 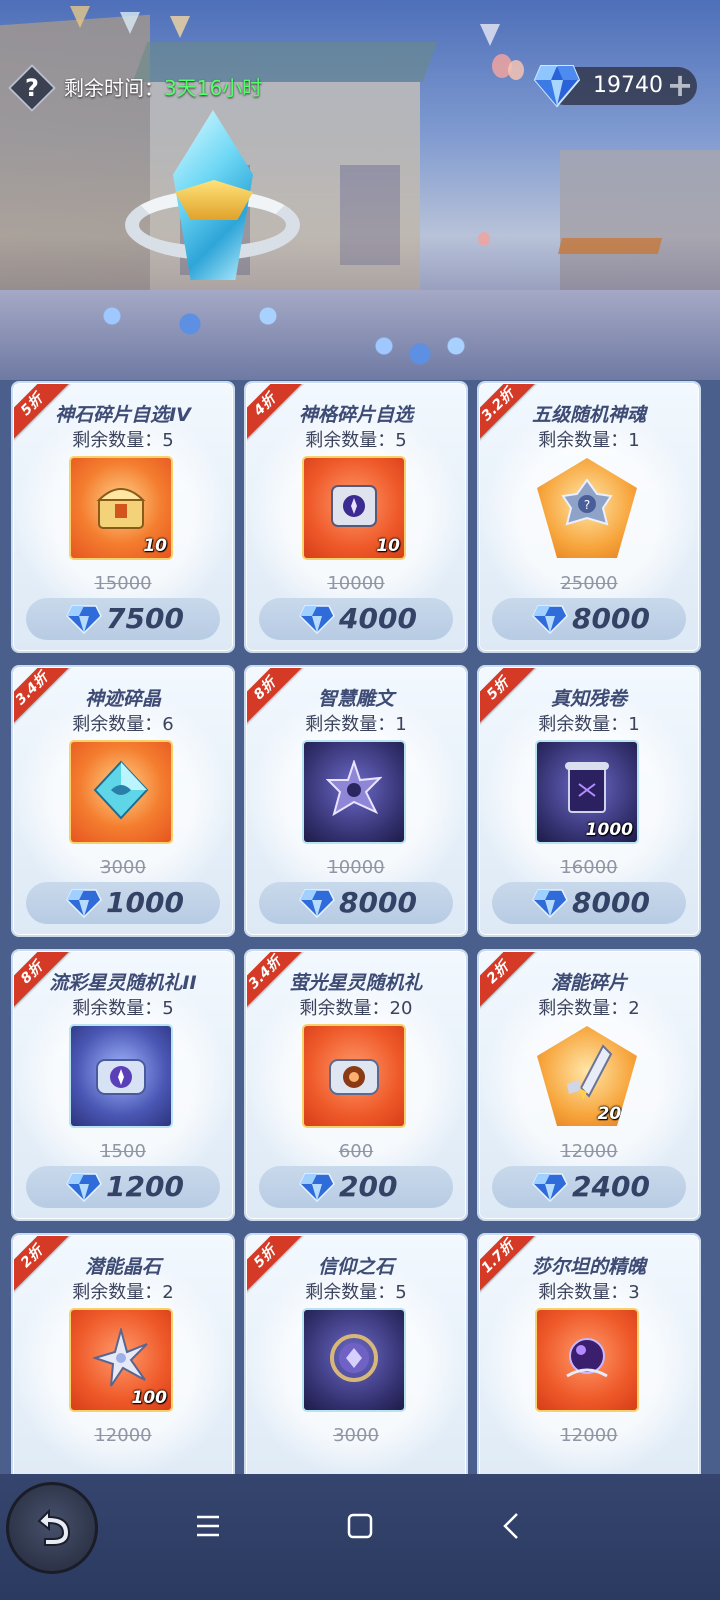 What do you see at coordinates (378, 618) in the screenshot?
I see `sale-price: 4000` at bounding box center [378, 618].